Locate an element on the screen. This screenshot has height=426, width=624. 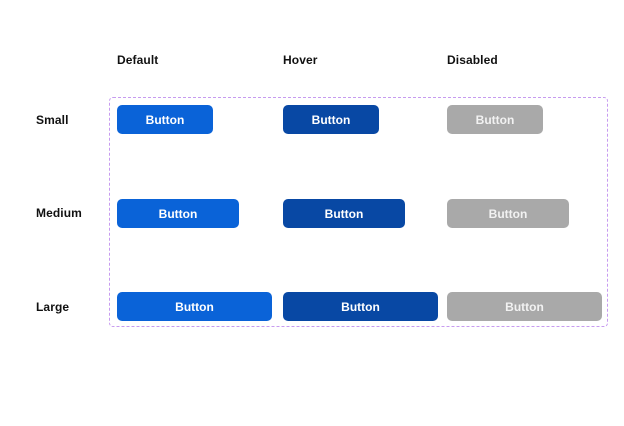
button-small-hover: Button is located at coordinates (331, 119).